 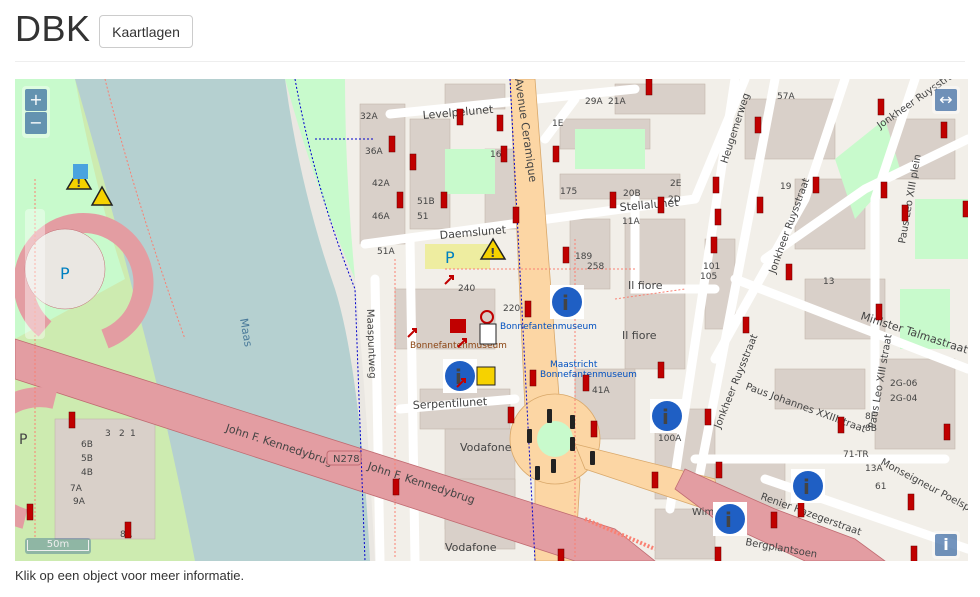 I want to click on svg-text: 1, so click(x=133, y=434).